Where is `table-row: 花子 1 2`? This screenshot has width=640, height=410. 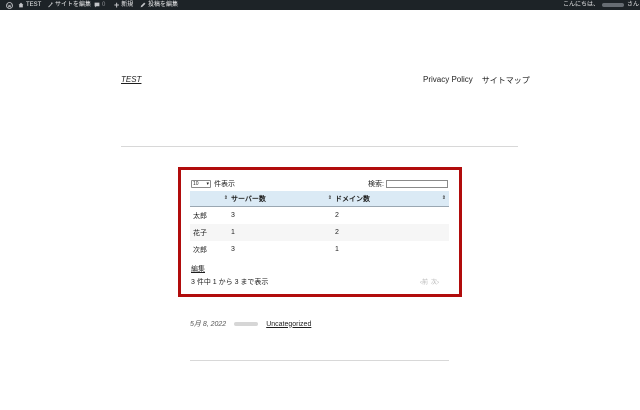
table-row: 花子 1 2 is located at coordinates (319, 232).